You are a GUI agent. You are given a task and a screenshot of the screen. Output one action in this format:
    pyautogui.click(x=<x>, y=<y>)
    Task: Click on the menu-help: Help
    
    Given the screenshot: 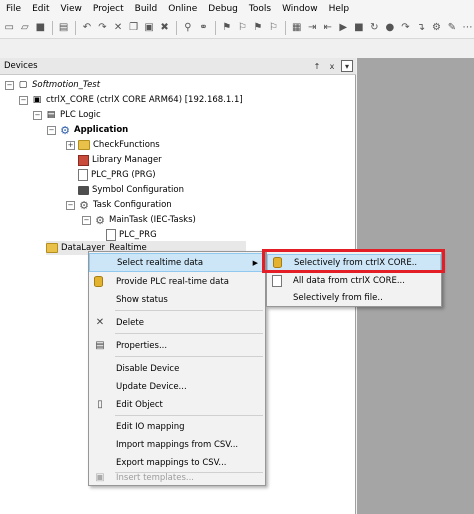 What is the action you would take?
    pyautogui.click(x=339, y=9)
    